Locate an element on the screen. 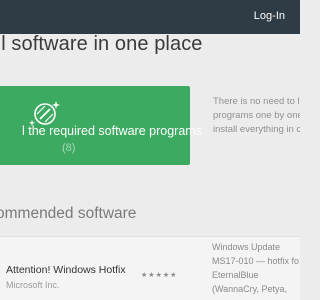  app-description-line: (WannaCry, Petya, is located at coordinates (250, 289).